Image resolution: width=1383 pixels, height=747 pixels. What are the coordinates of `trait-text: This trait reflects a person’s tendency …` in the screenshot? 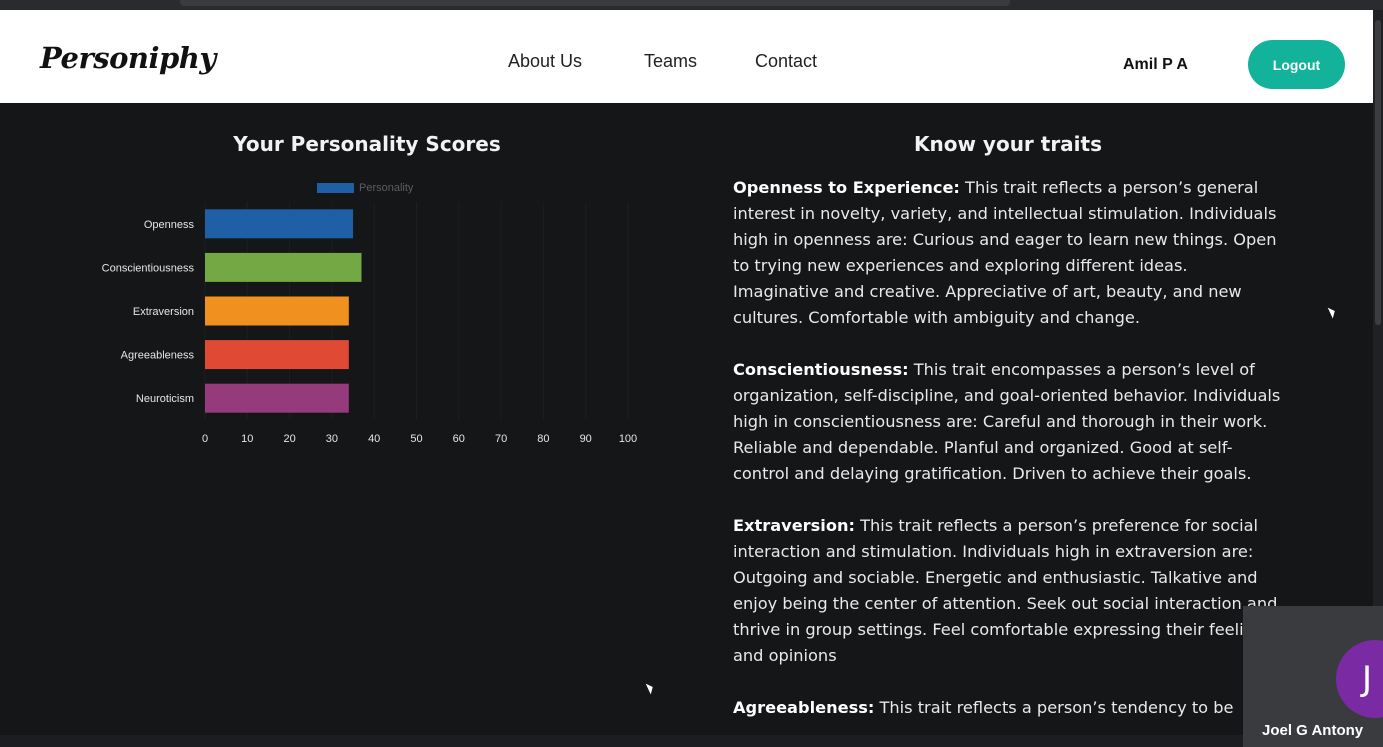 It's located at (1054, 707).